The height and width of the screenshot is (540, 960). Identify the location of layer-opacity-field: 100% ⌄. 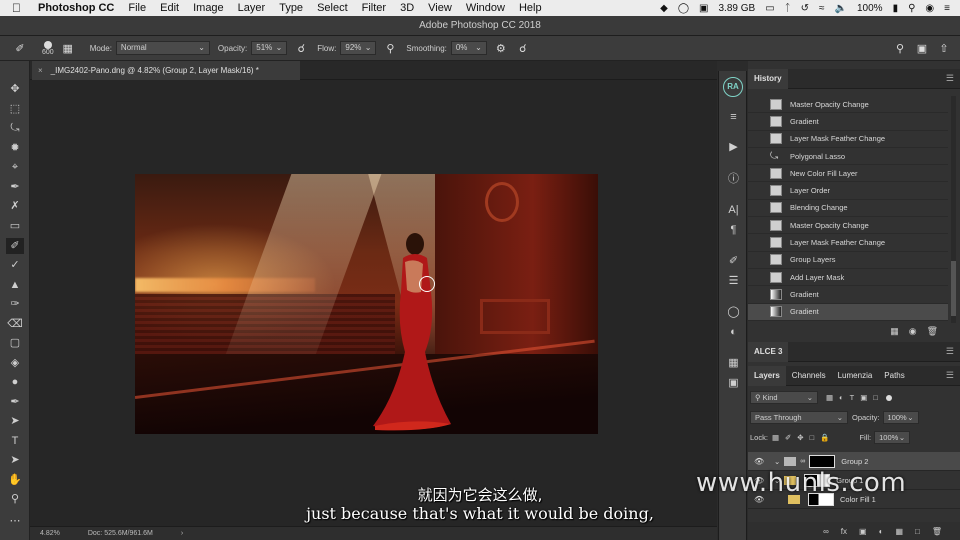
(900, 417).